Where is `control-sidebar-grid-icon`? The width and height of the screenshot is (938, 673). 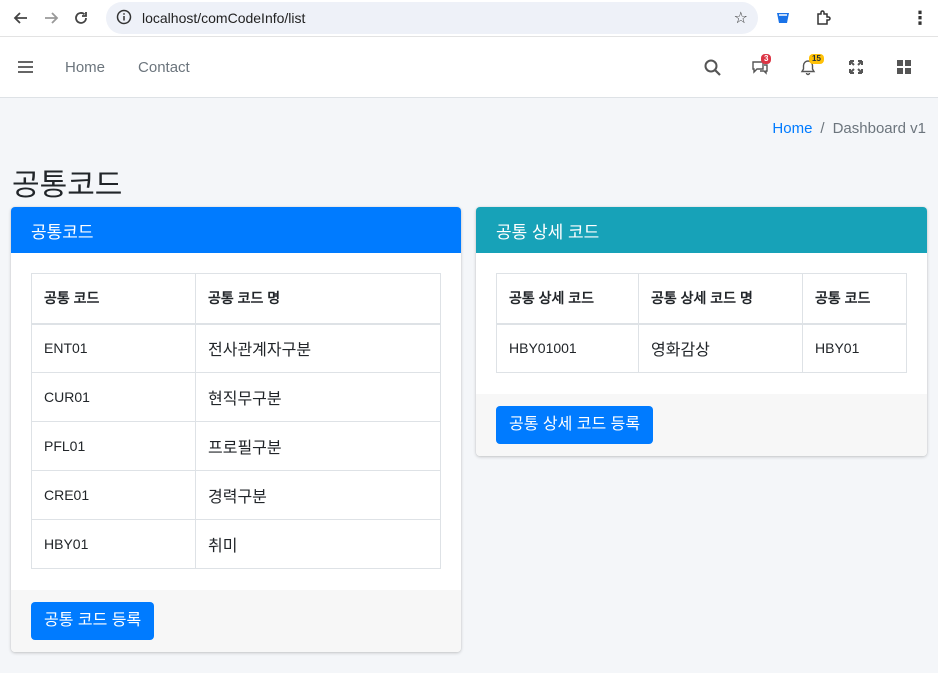
control-sidebar-grid-icon is located at coordinates (904, 67).